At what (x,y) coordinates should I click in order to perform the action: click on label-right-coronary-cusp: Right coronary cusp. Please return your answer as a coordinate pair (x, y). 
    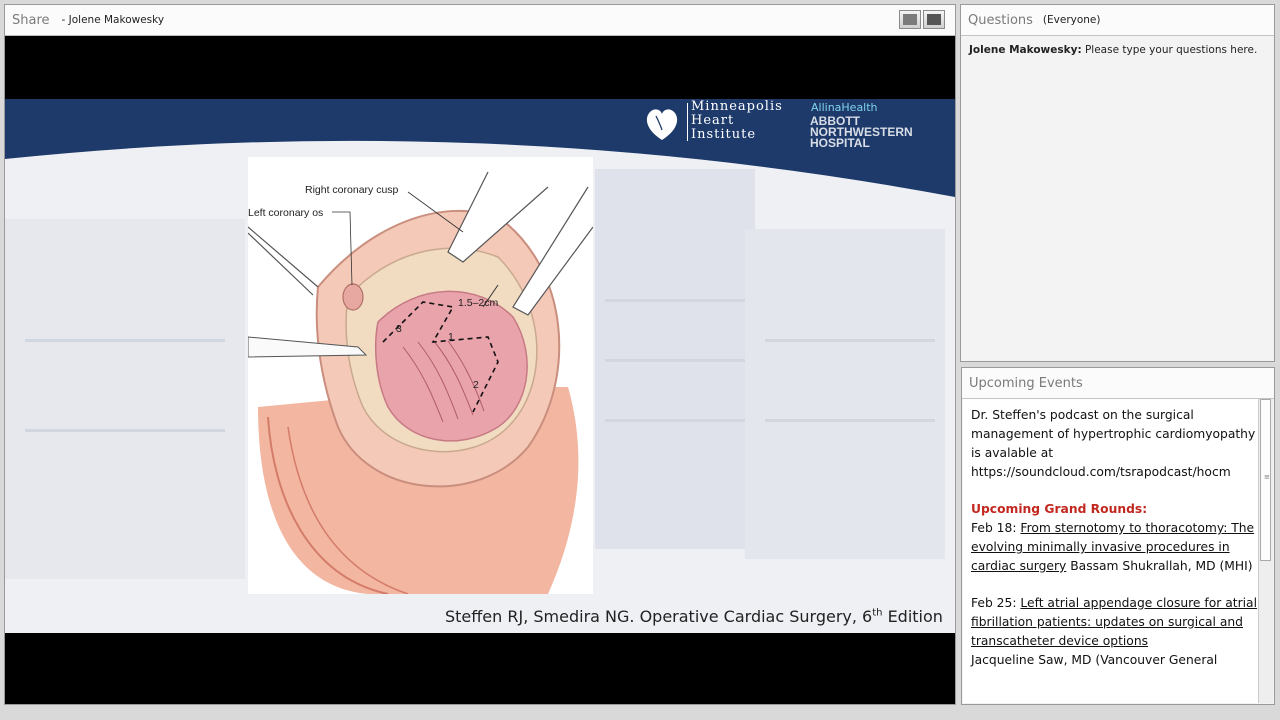
    Looking at the image, I should click on (352, 190).